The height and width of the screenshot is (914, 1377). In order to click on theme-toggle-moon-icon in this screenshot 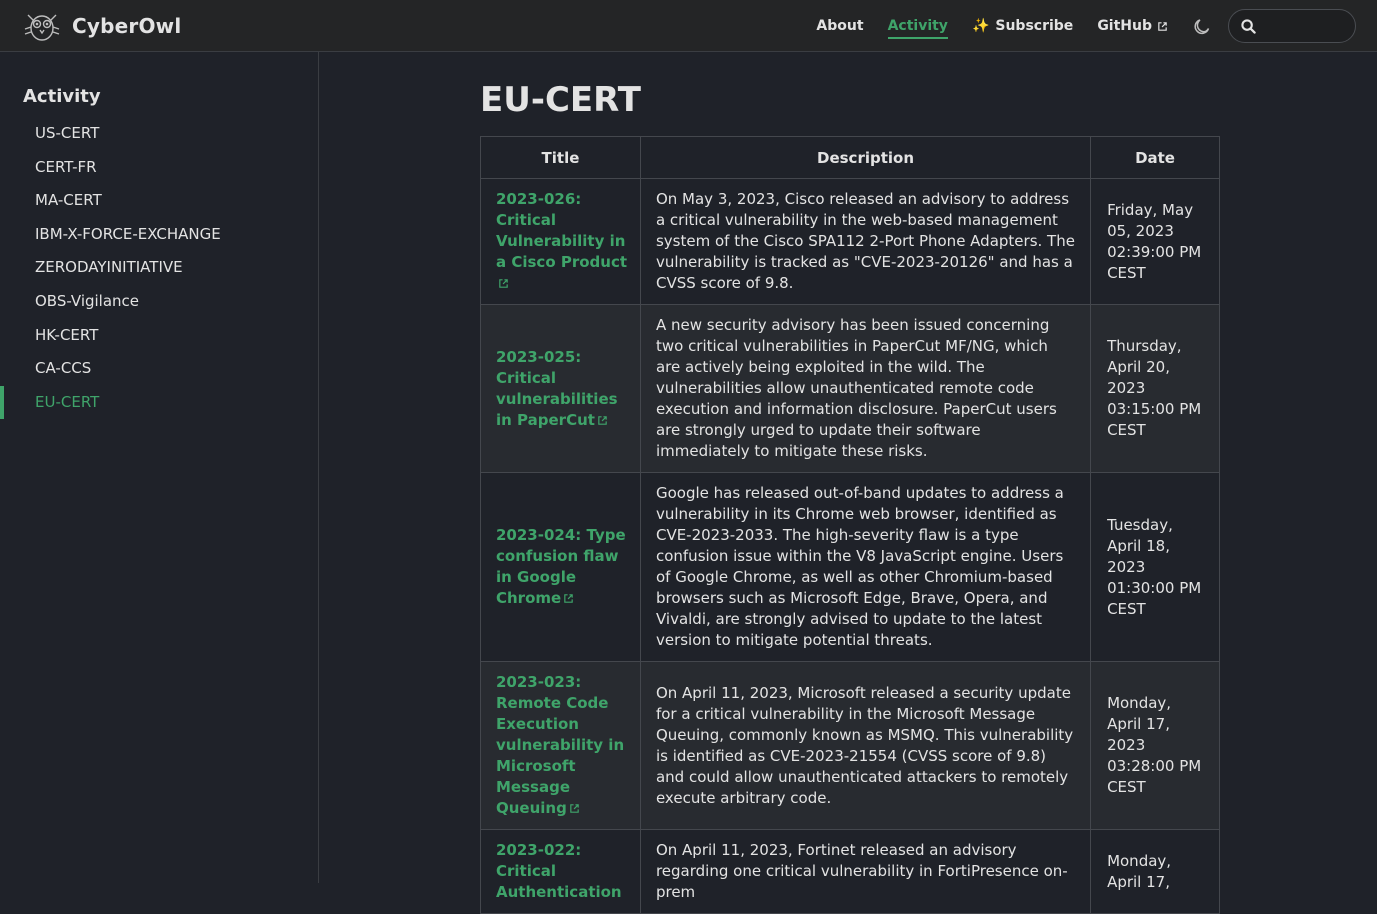, I will do `click(1202, 26)`.